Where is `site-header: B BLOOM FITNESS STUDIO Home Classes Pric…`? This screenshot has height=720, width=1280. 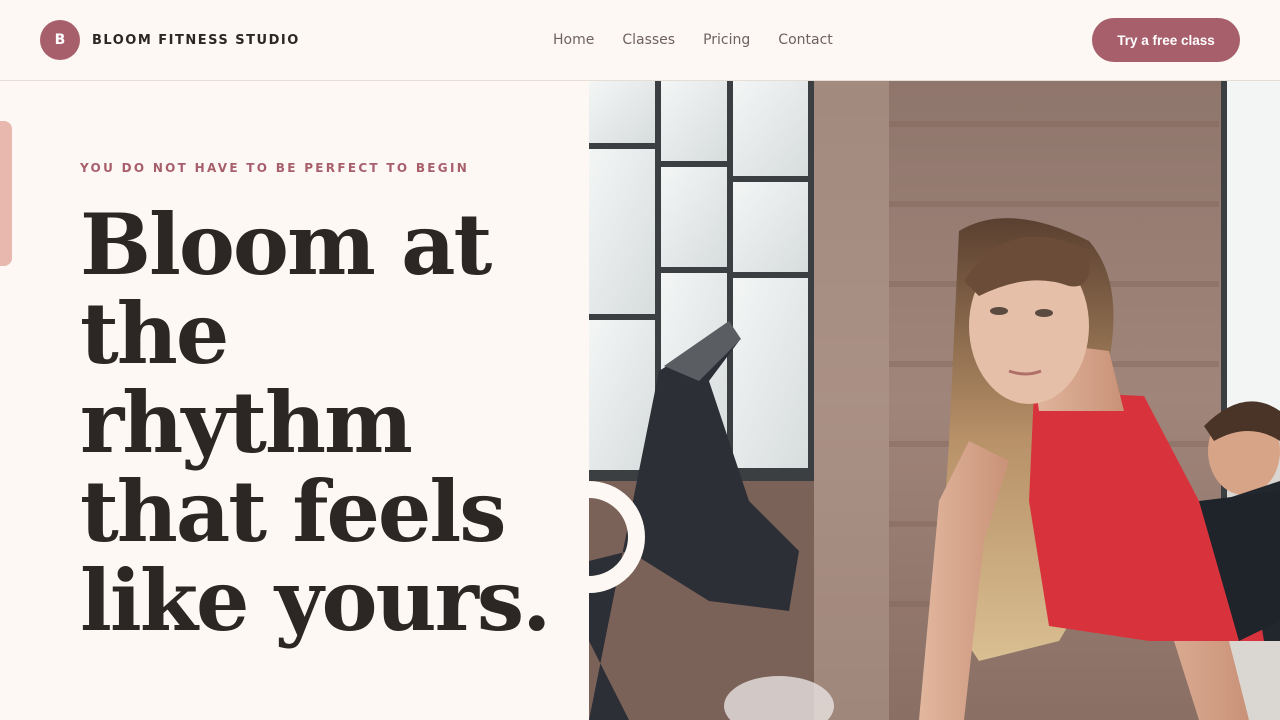
site-header: B BLOOM FITNESS STUDIO Home Classes Pric… is located at coordinates (640, 40).